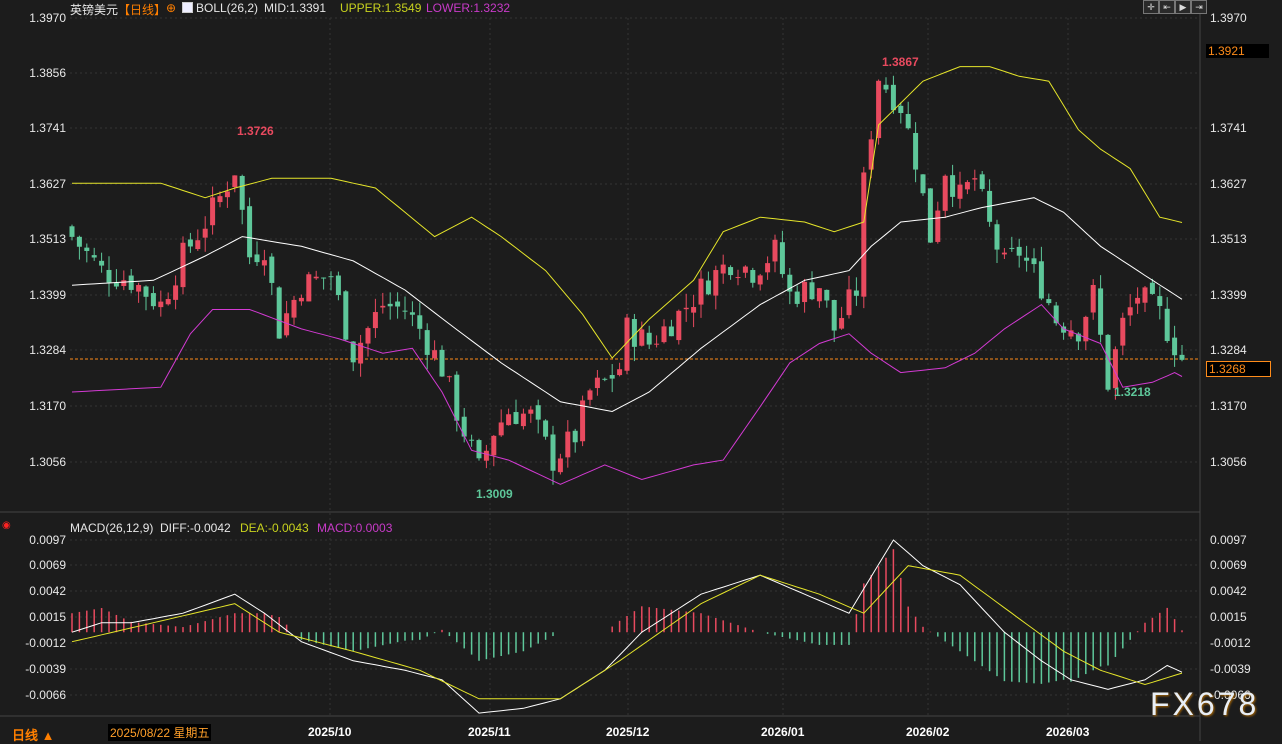 The width and height of the screenshot is (1282, 744). I want to click on price-axis-label: 1.3399, so click(1228, 295).